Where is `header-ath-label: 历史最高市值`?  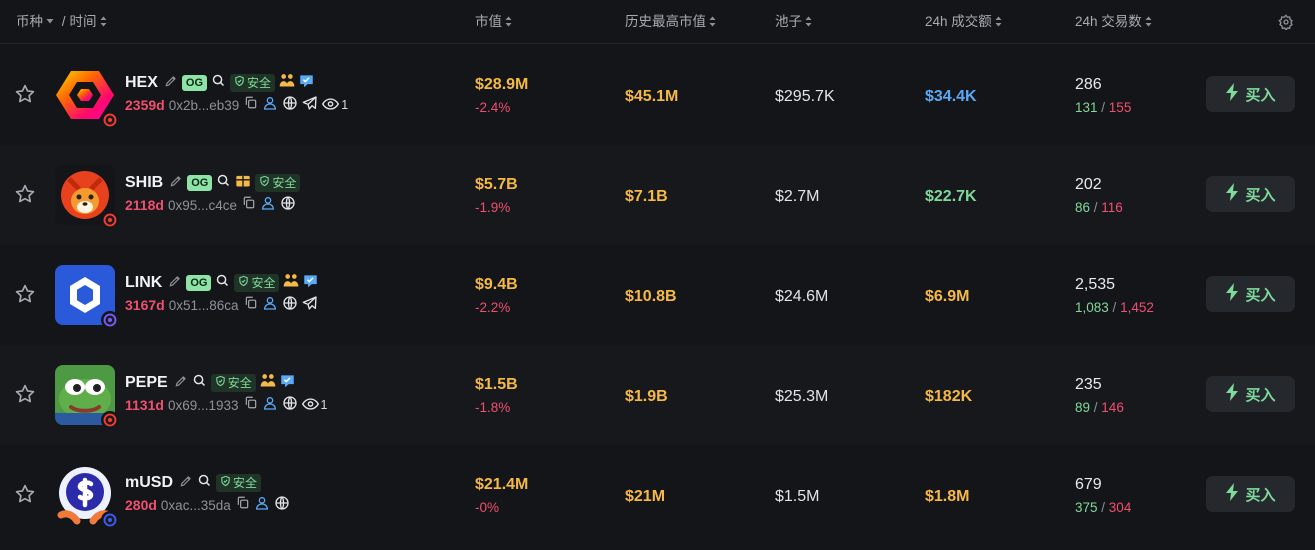
header-ath-label: 历史最高市值 is located at coordinates (665, 21).